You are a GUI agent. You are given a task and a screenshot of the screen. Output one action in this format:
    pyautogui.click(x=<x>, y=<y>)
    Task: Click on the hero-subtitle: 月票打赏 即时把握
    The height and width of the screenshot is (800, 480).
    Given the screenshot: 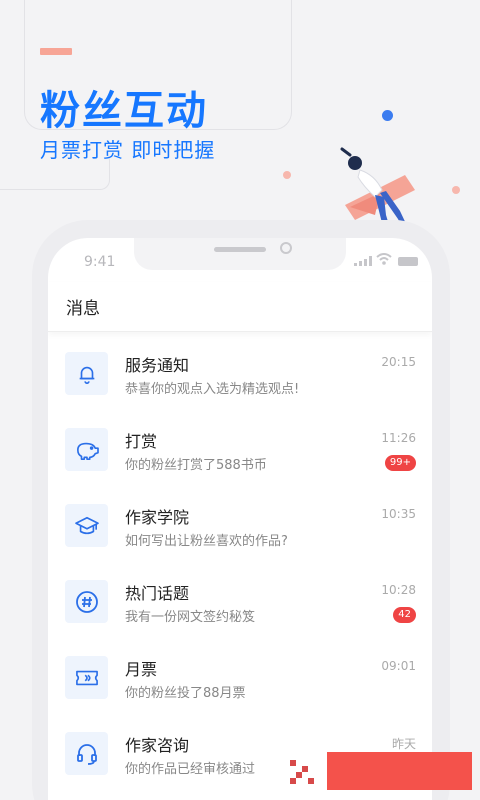 What is the action you would take?
    pyautogui.click(x=128, y=150)
    